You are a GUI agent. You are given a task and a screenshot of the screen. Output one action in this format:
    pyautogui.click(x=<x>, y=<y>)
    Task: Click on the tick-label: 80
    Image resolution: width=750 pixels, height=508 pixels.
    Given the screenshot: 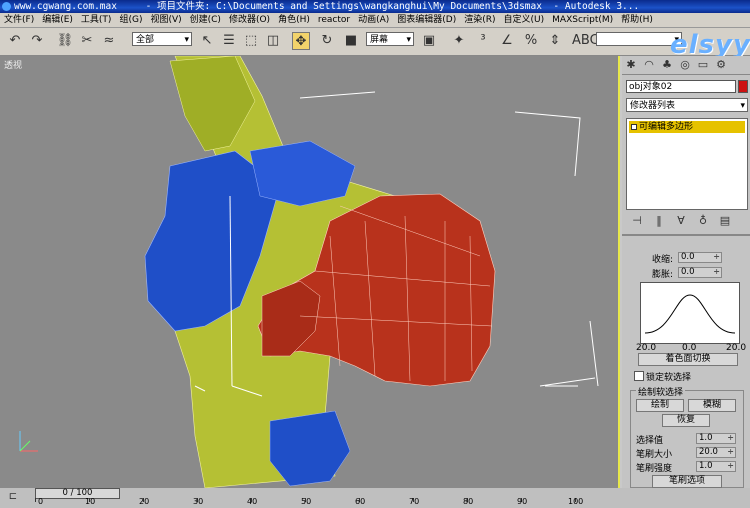 What is the action you would take?
    pyautogui.click(x=468, y=501)
    